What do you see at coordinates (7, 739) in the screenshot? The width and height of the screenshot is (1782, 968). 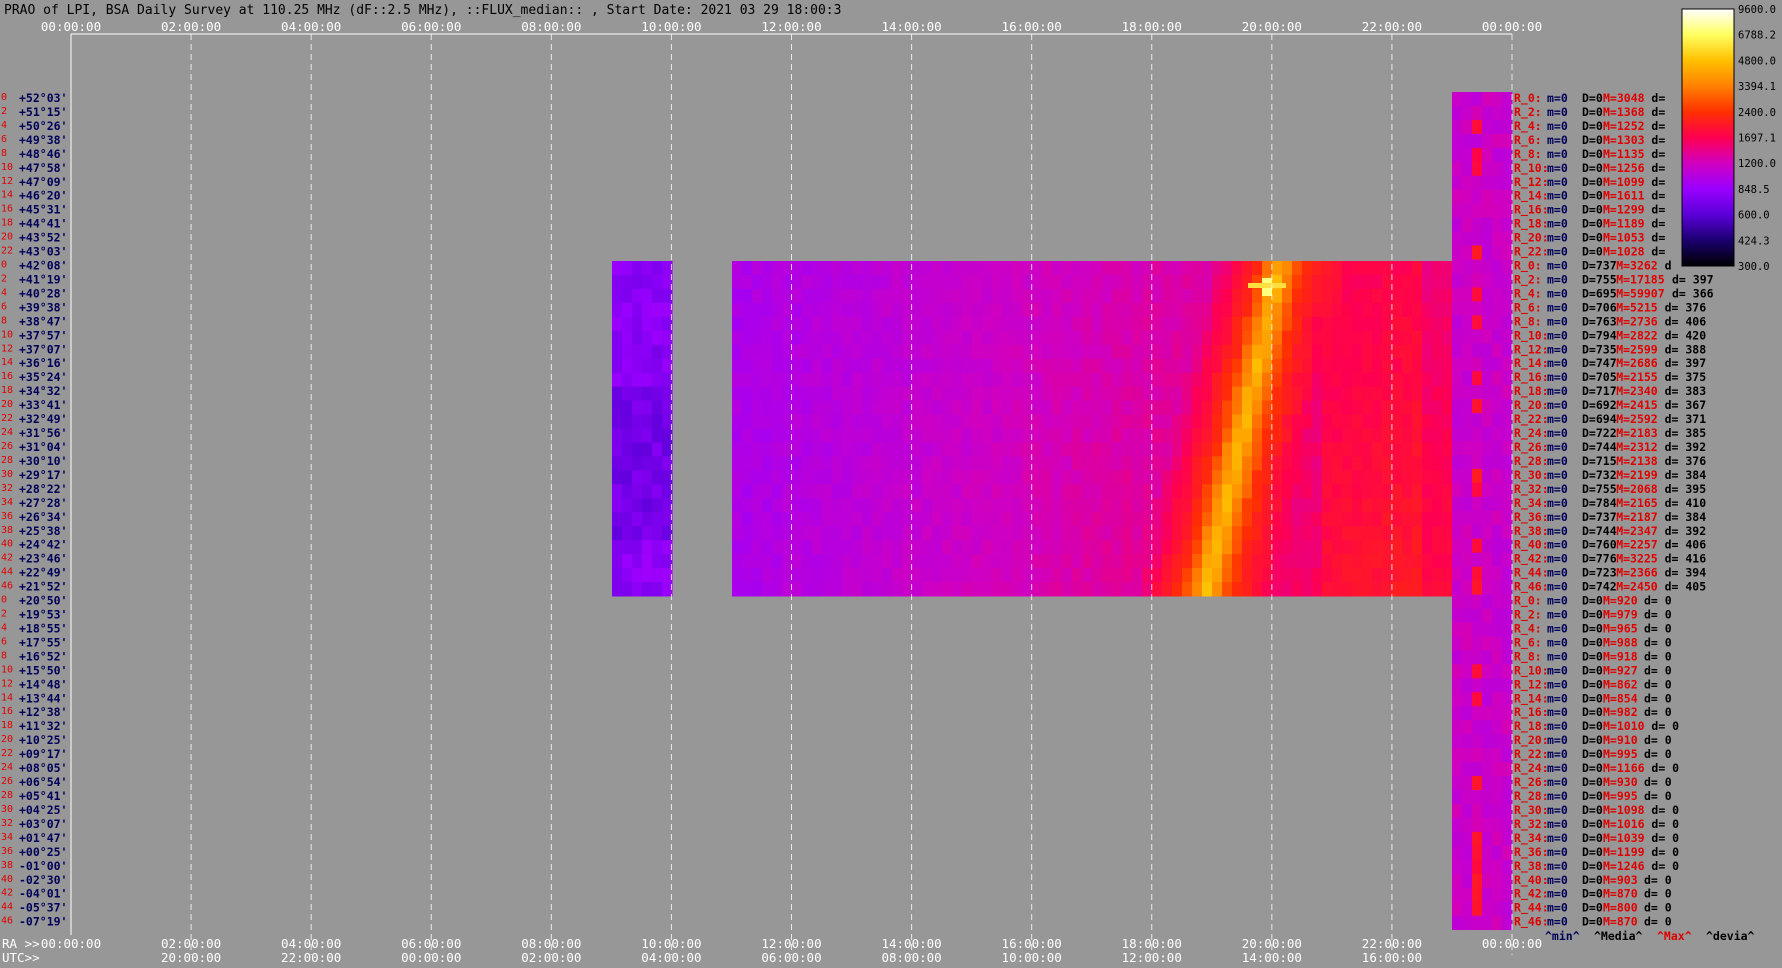 I see `row-index-label: 20` at bounding box center [7, 739].